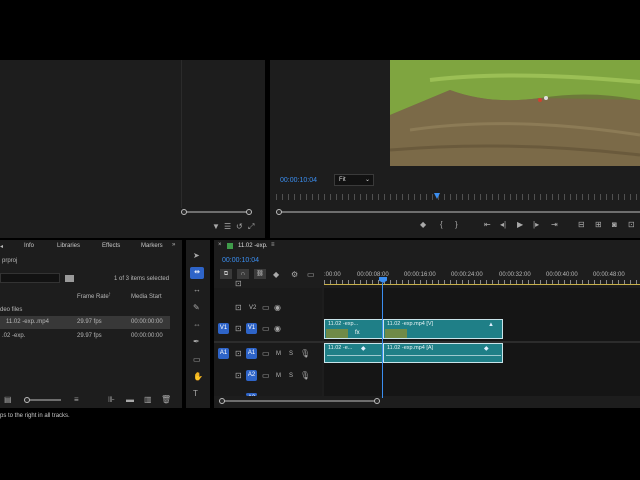 The image size is (640, 480). Describe the element at coordinates (166, 400) in the screenshot. I see `trash-icon: 🗑` at that location.